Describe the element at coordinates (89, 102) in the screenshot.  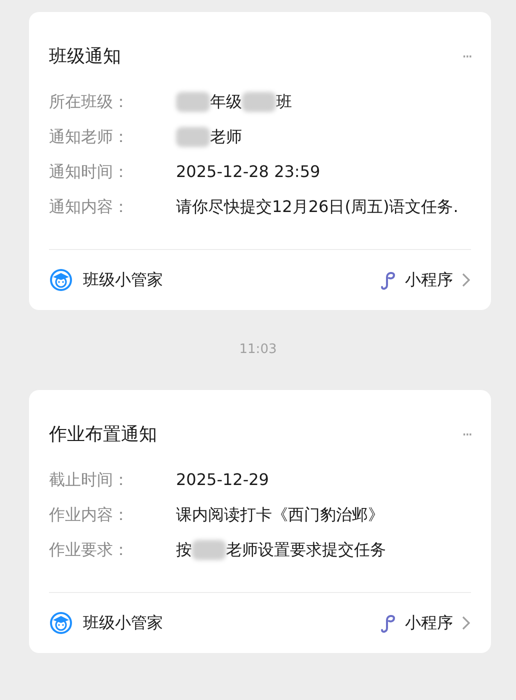
I see `field-label: 所在班级：` at that location.